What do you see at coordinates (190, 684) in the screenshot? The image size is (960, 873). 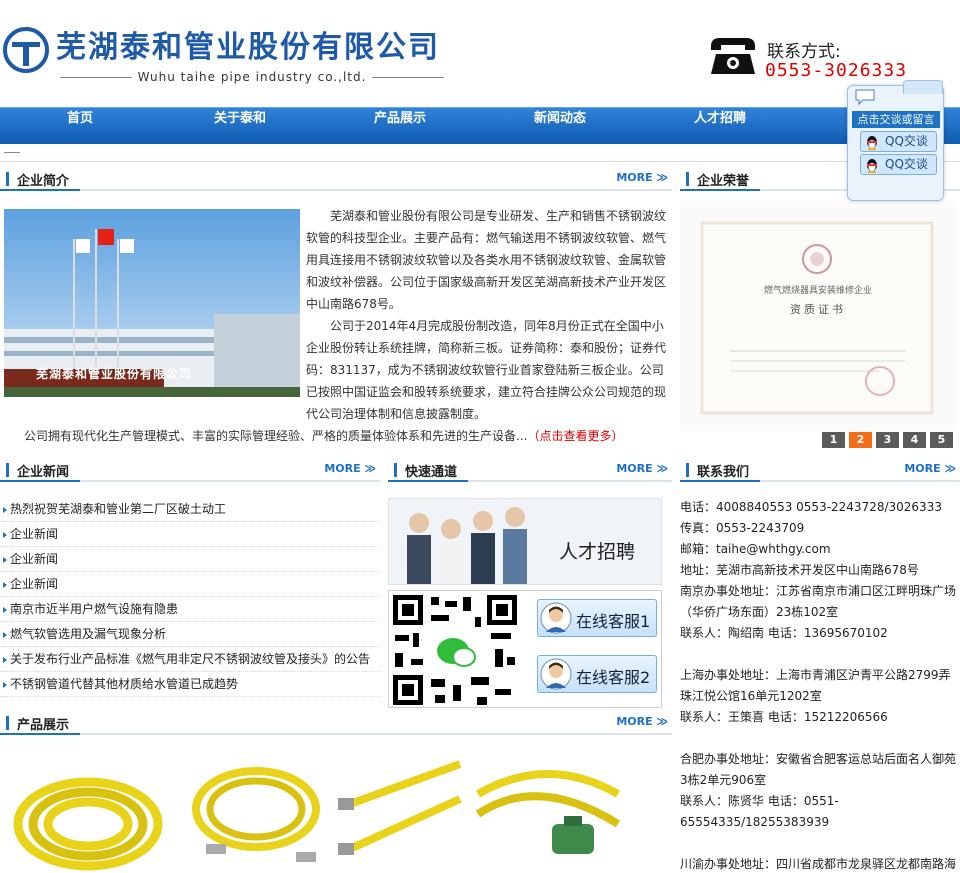 I see `news-item: 不锈钢管道代替其他材质给水管道已成趋势` at bounding box center [190, 684].